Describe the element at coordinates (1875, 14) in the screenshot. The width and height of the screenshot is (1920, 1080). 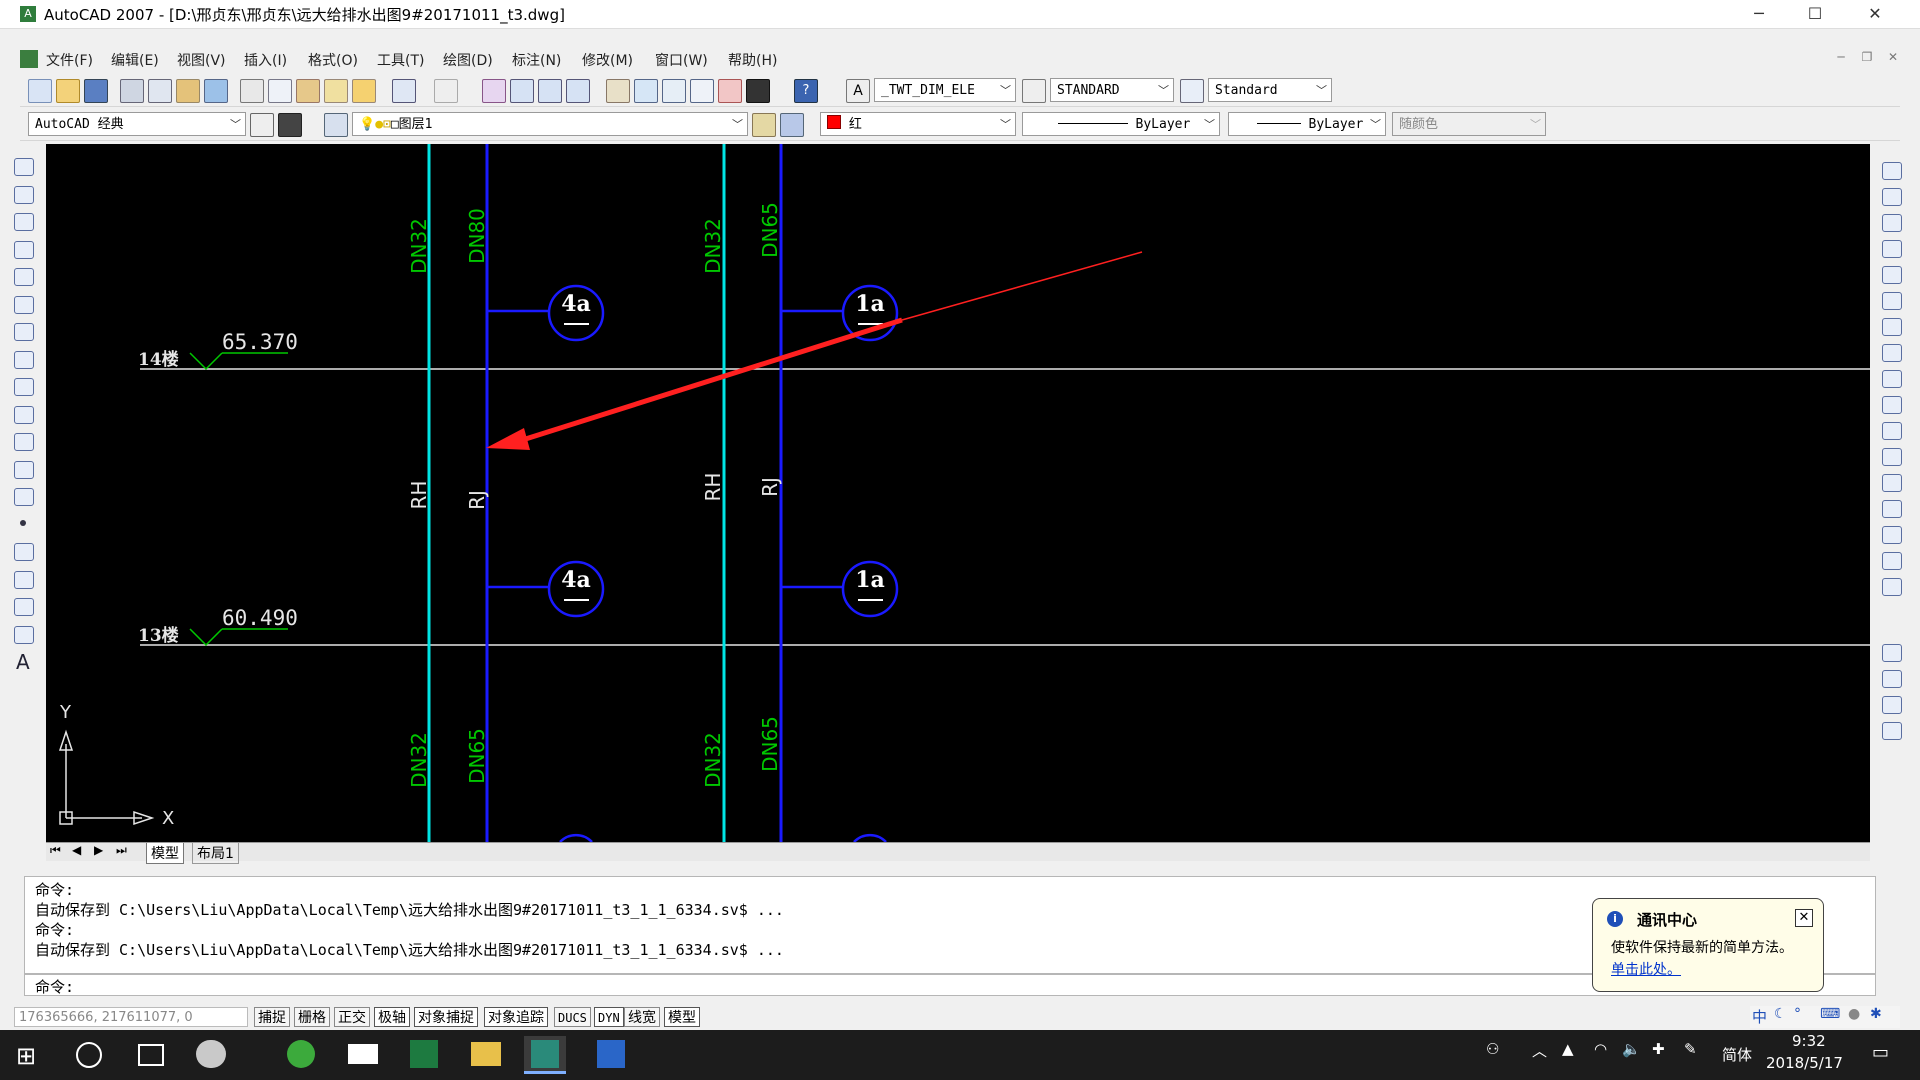
I see `close-button: ✕` at that location.